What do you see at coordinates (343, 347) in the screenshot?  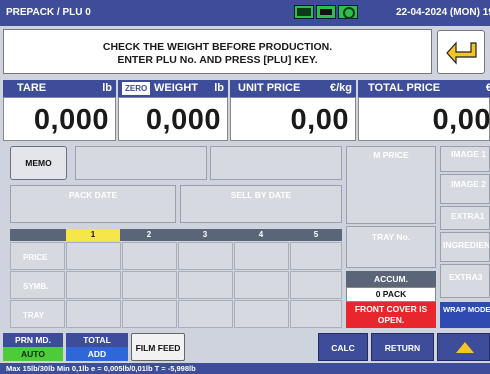 I see `calc-button: CALC` at bounding box center [343, 347].